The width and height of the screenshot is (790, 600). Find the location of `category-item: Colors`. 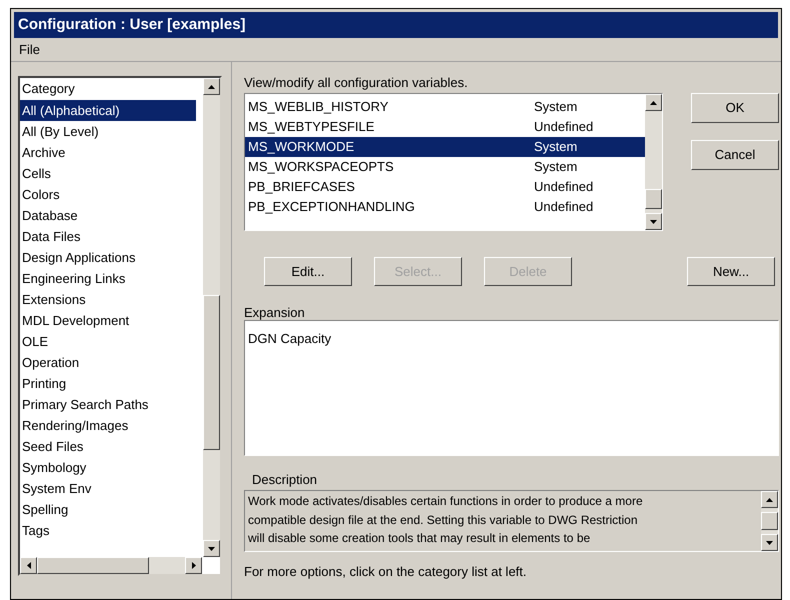

category-item: Colors is located at coordinates (111, 194).